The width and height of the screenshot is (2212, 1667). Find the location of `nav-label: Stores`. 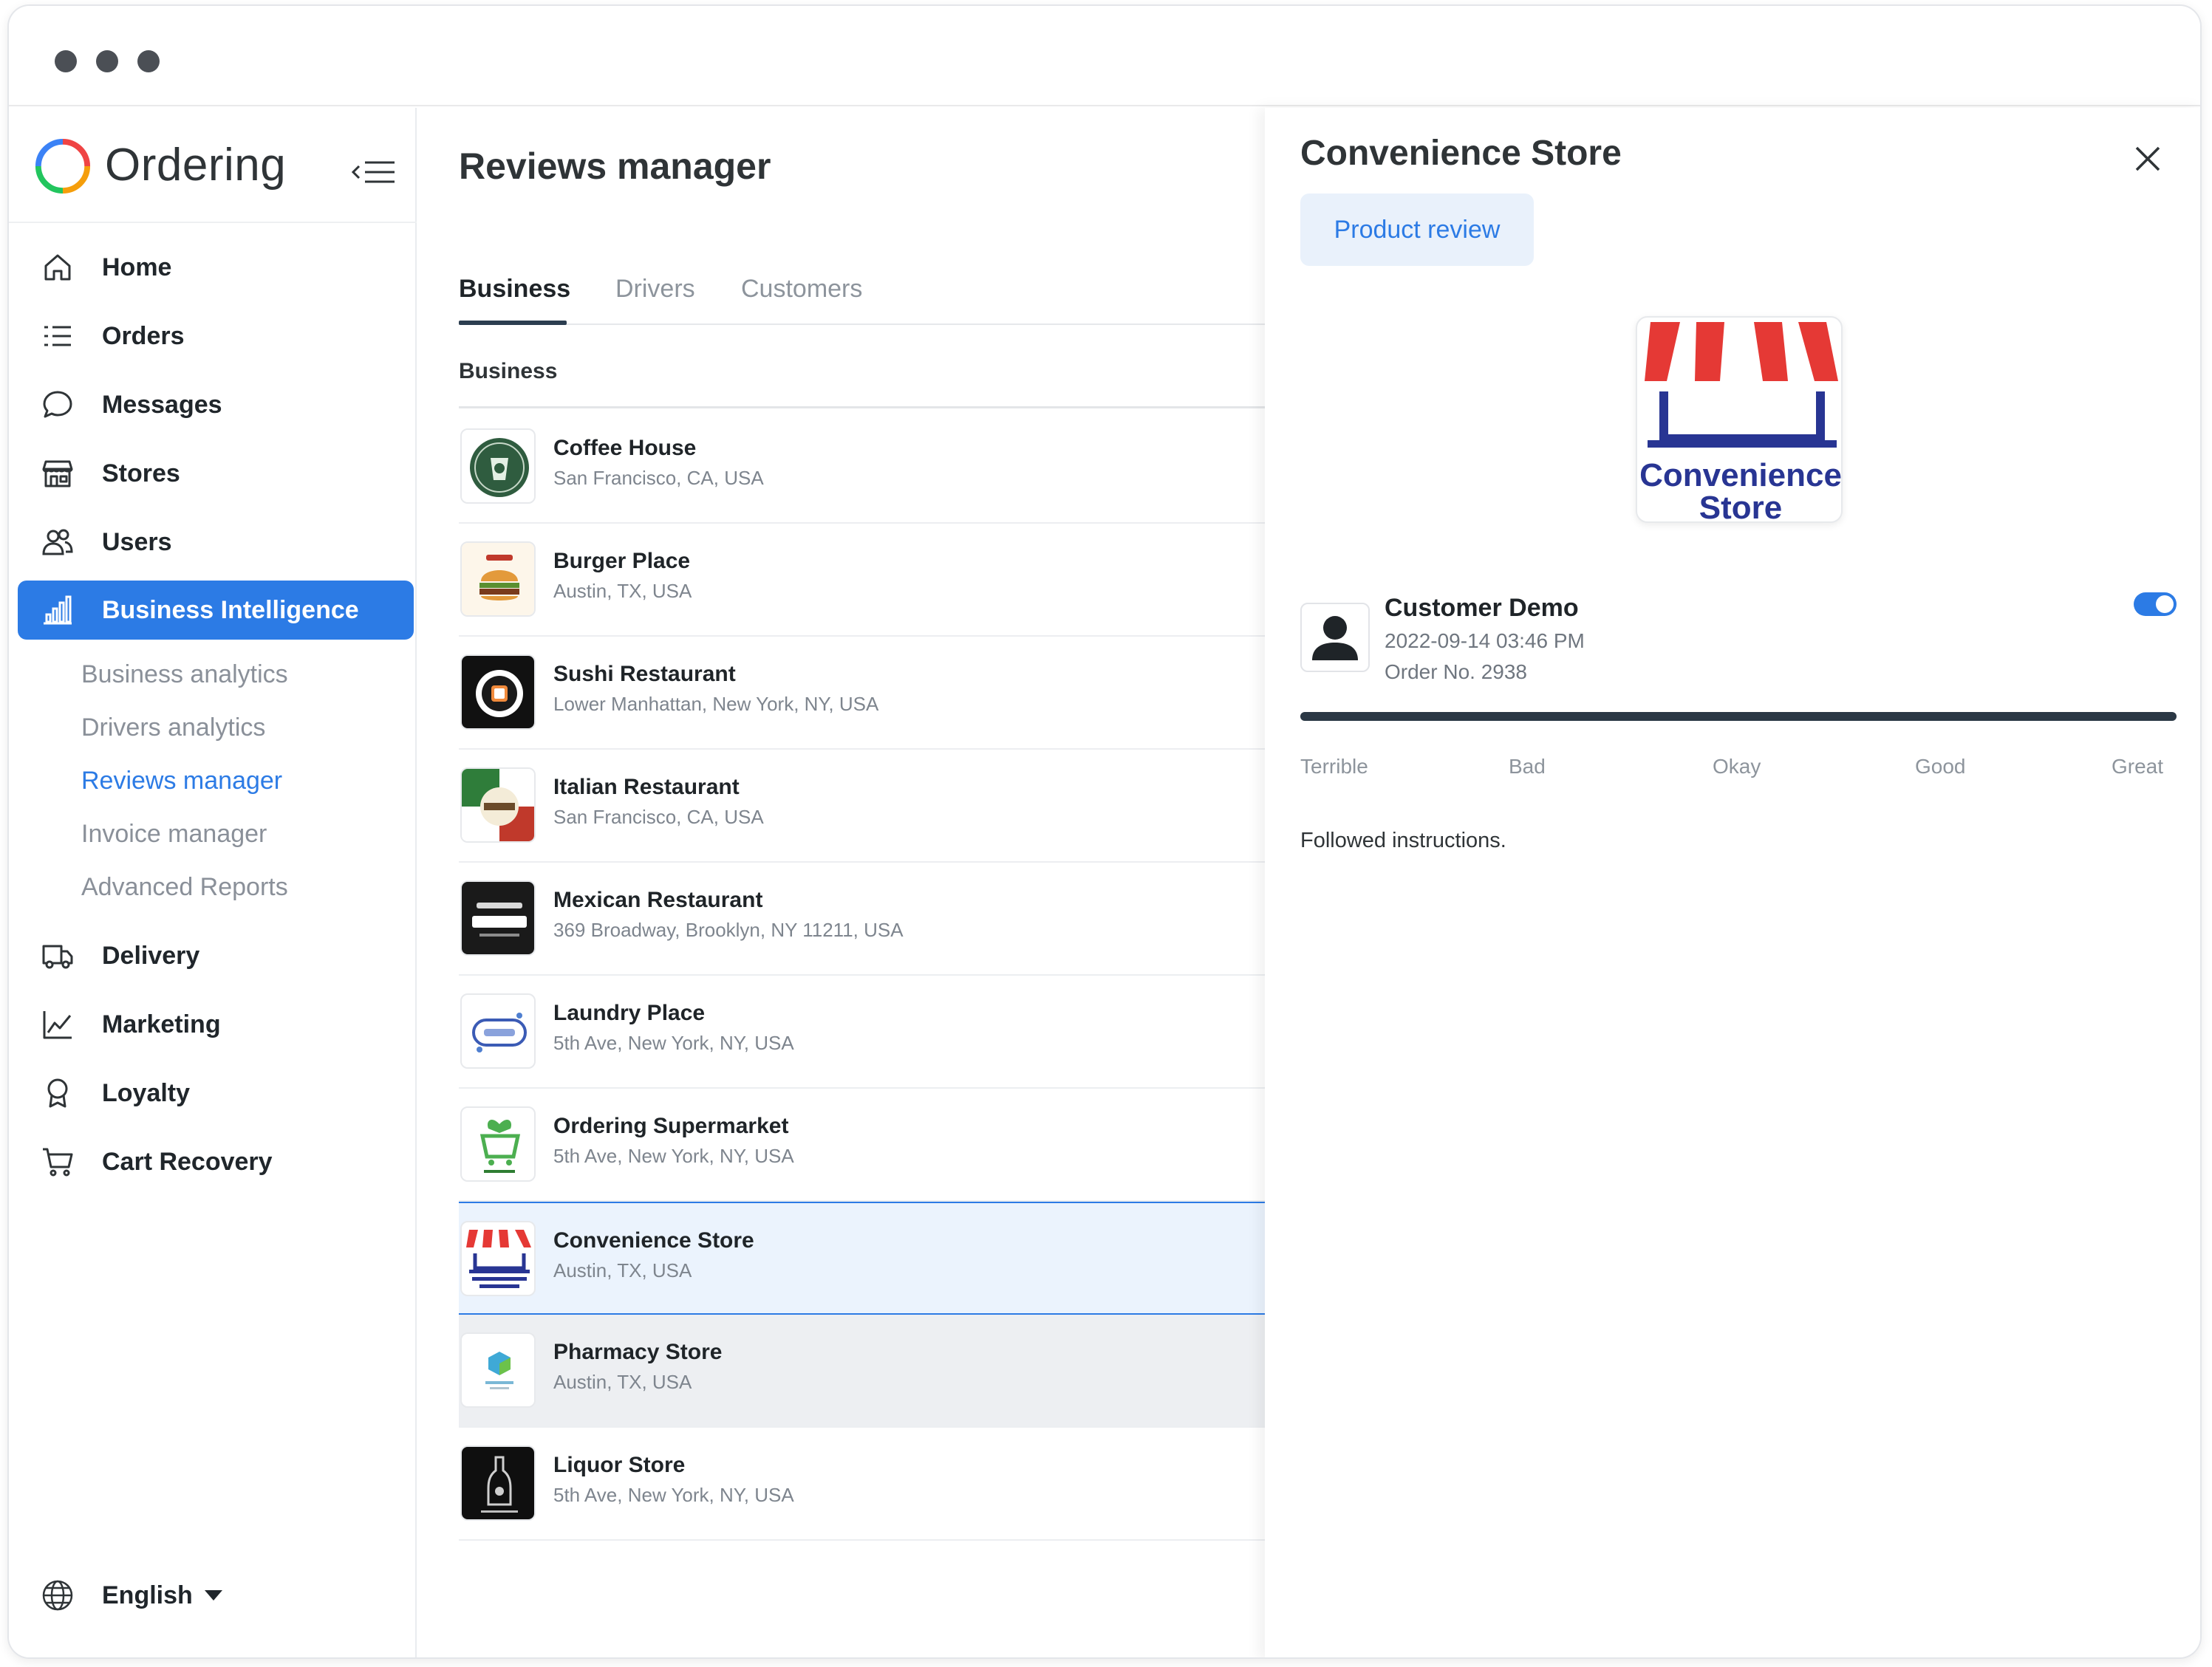

nav-label: Stores is located at coordinates (141, 473).